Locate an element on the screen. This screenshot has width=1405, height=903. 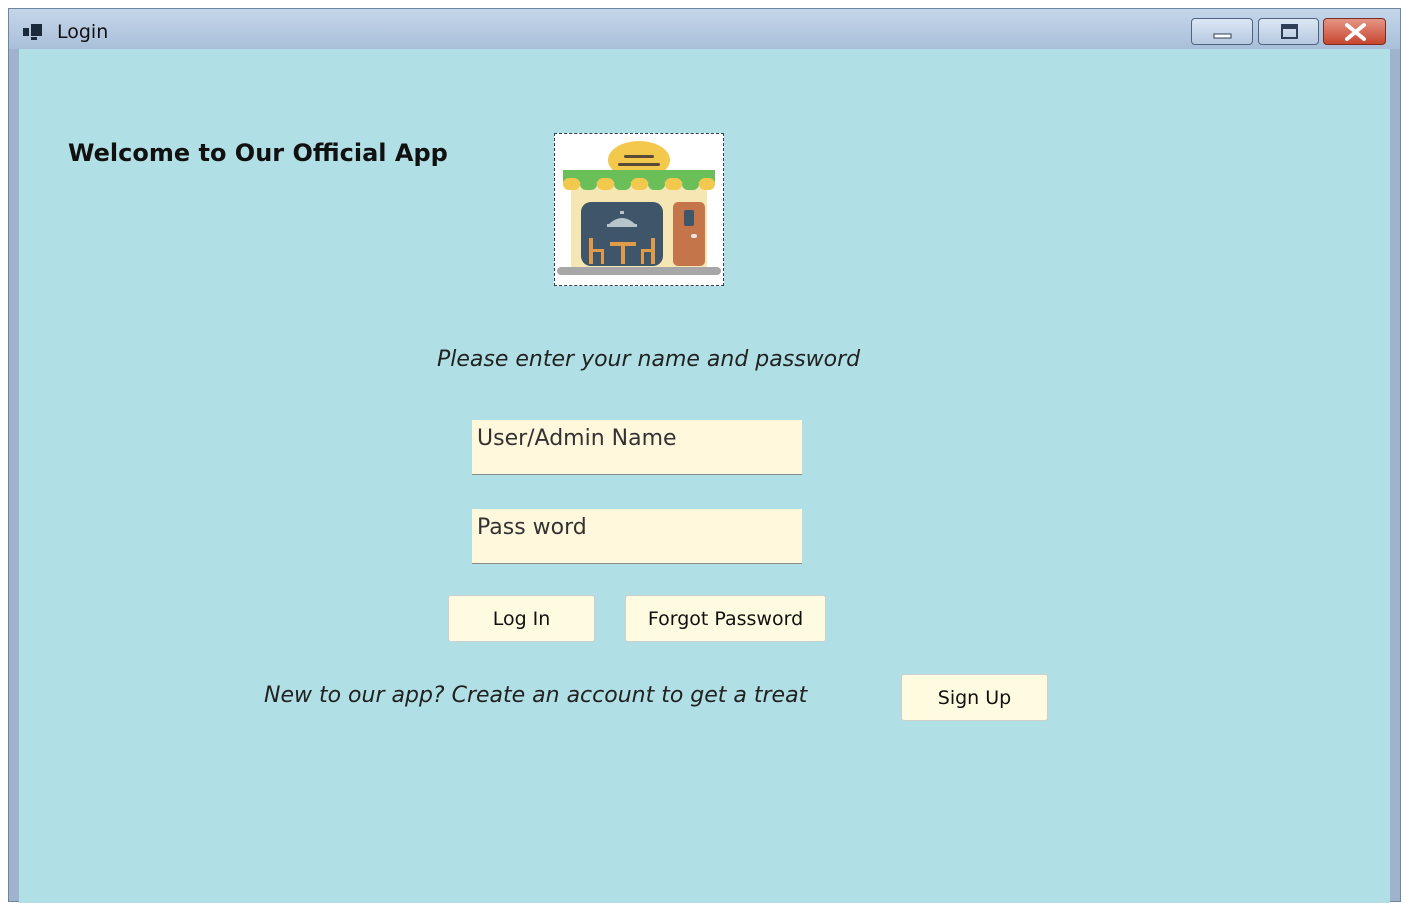
restaurant-storefront-icon is located at coordinates (639, 208).